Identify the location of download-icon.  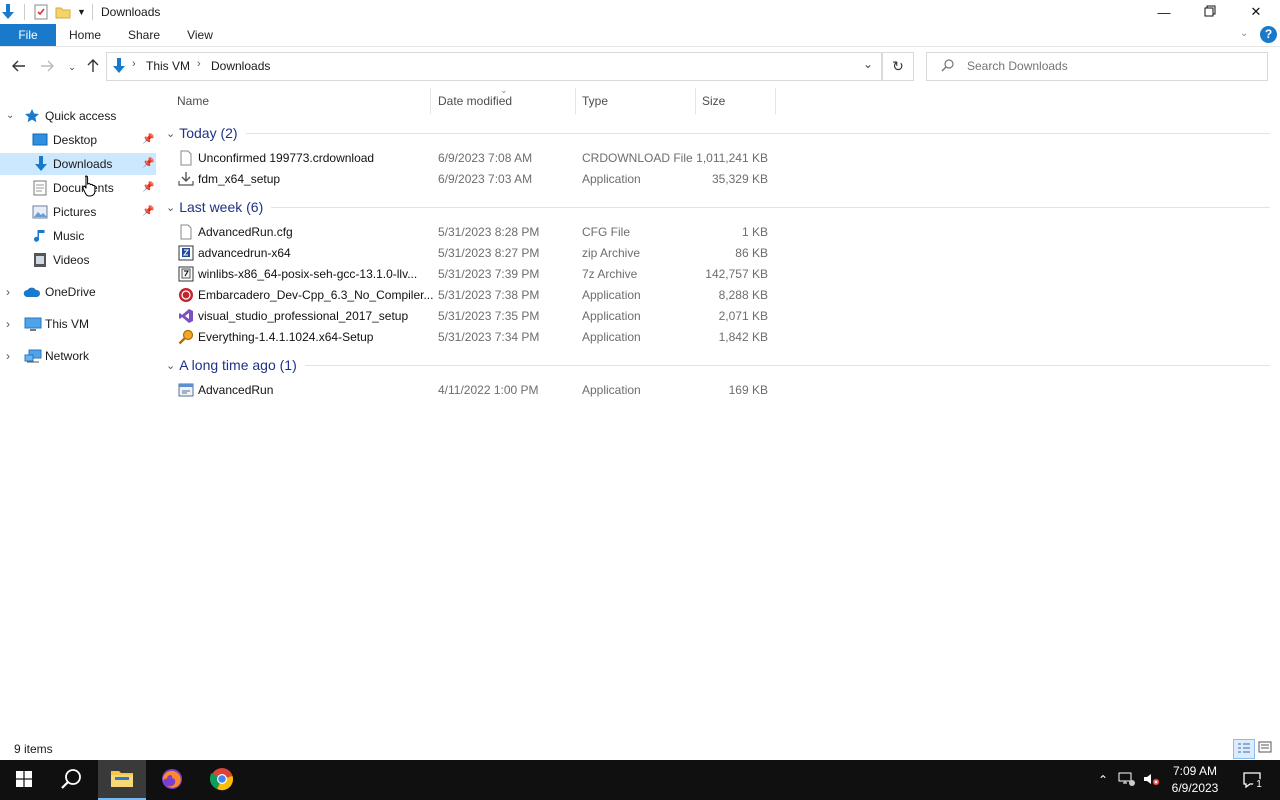
(41, 165).